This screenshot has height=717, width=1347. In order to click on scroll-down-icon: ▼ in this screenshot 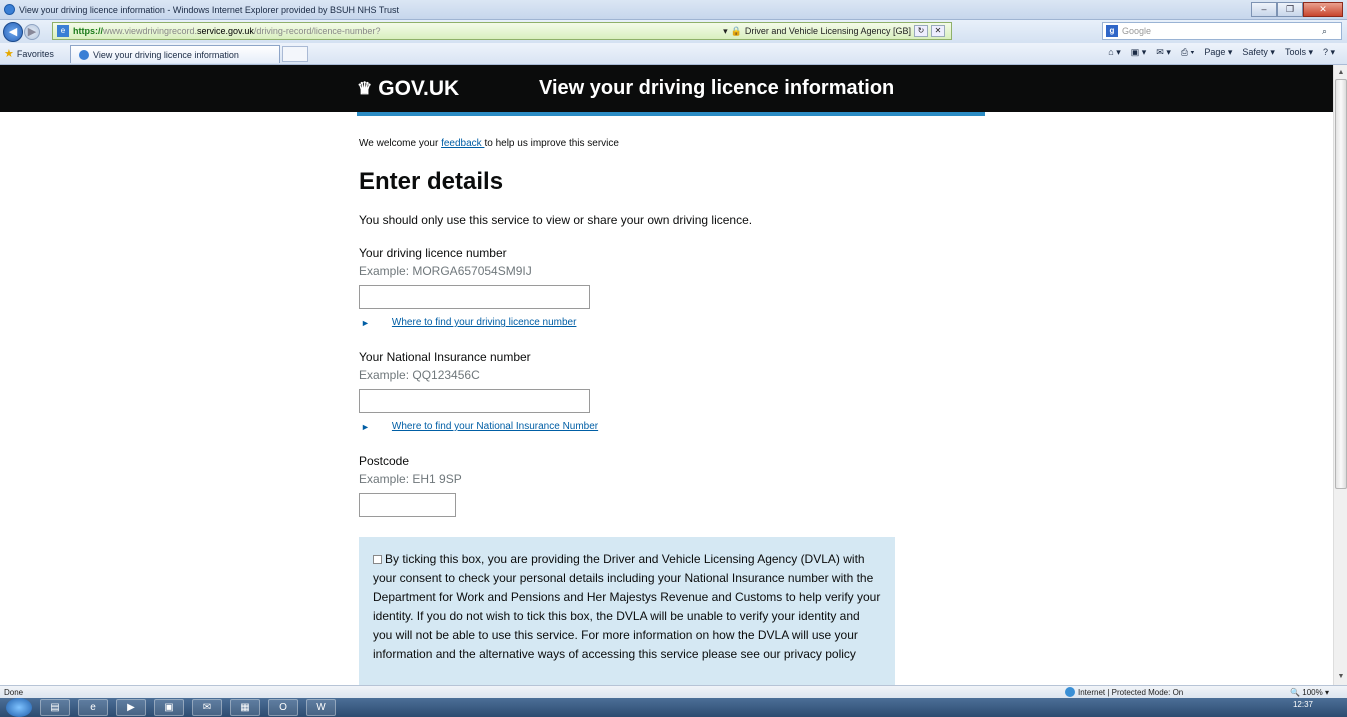, I will do `click(1341, 677)`.